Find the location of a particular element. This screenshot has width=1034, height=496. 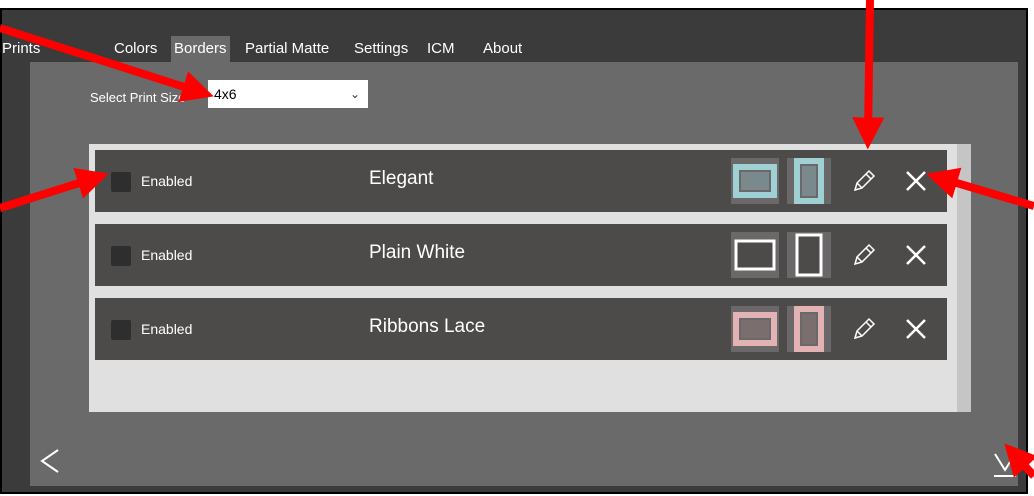

border-name: Plain White is located at coordinates (417, 252).